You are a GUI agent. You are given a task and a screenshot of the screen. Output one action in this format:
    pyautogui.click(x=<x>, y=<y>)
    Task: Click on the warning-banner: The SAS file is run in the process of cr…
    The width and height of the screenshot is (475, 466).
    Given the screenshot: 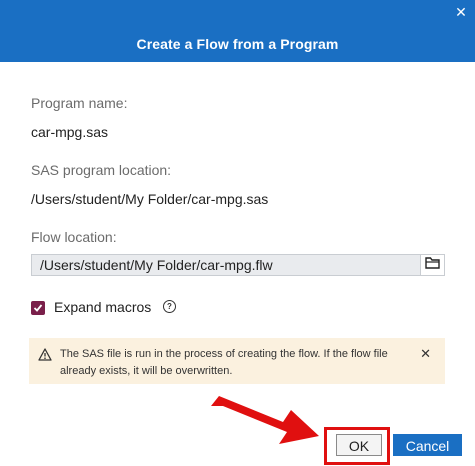 What is the action you would take?
    pyautogui.click(x=237, y=361)
    